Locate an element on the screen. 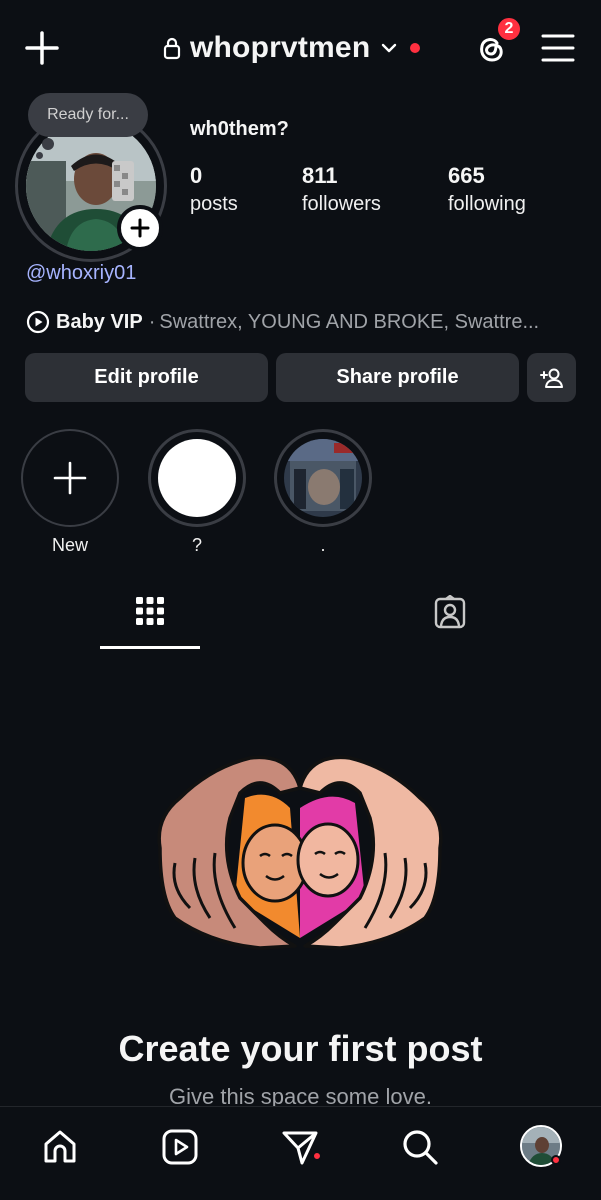  bottom-nav is located at coordinates (300, 1153).